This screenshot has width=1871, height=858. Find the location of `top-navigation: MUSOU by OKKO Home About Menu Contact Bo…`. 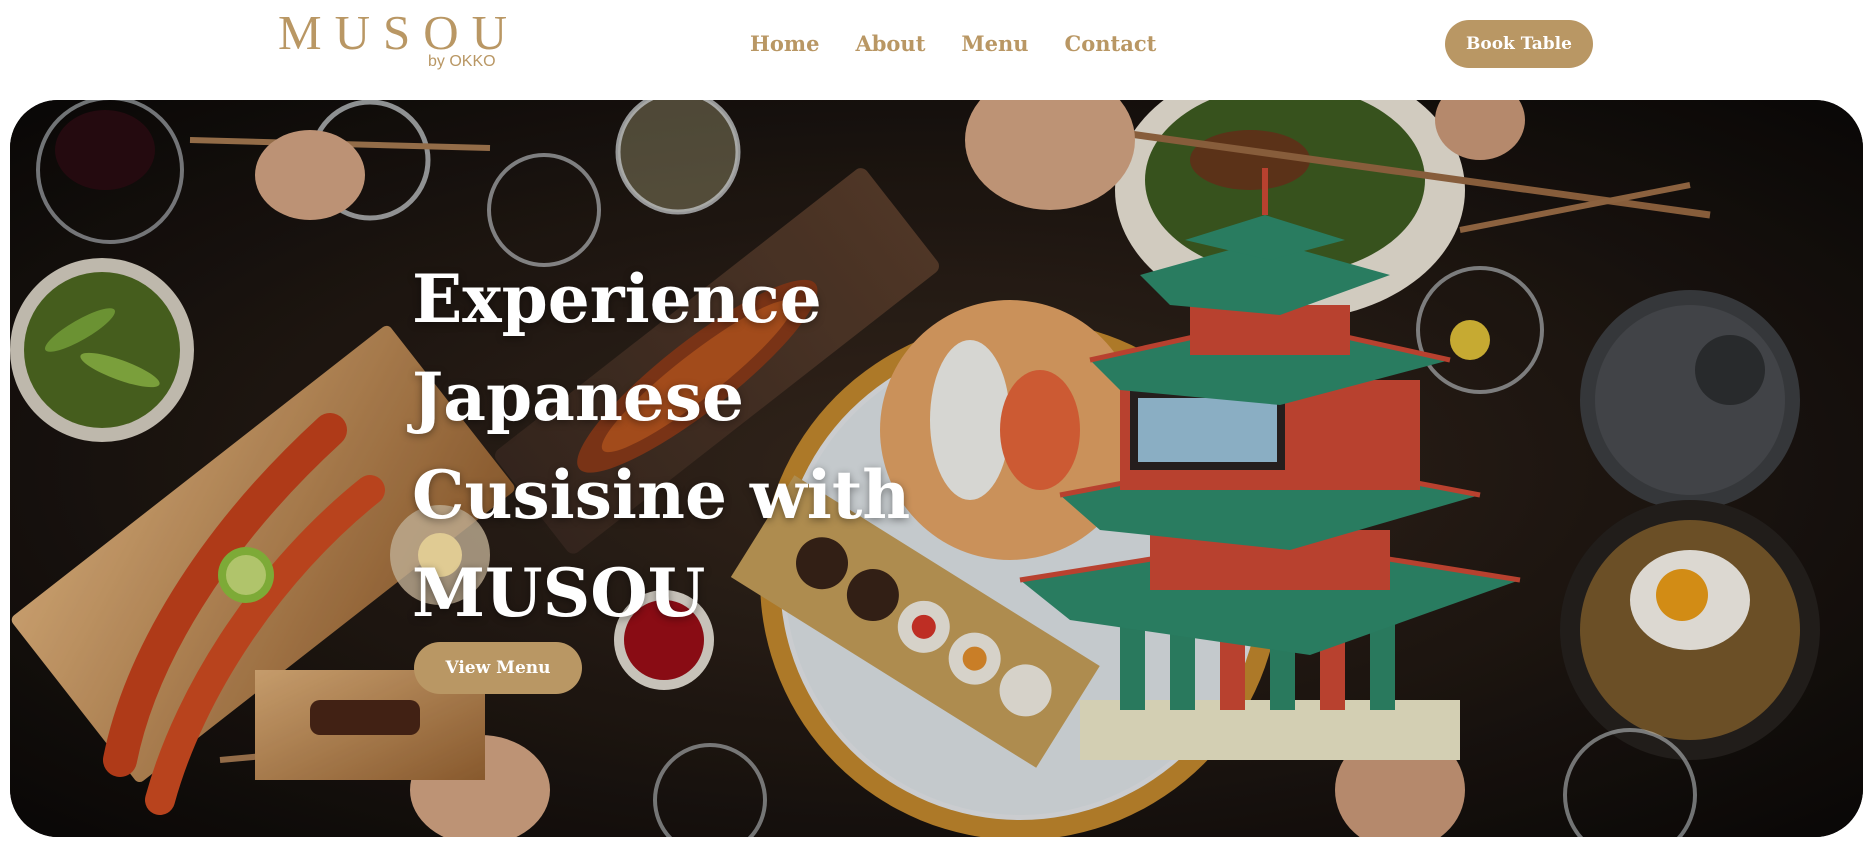

top-navigation: MUSOU by OKKO Home About Menu Contact Bo… is located at coordinates (935, 50).